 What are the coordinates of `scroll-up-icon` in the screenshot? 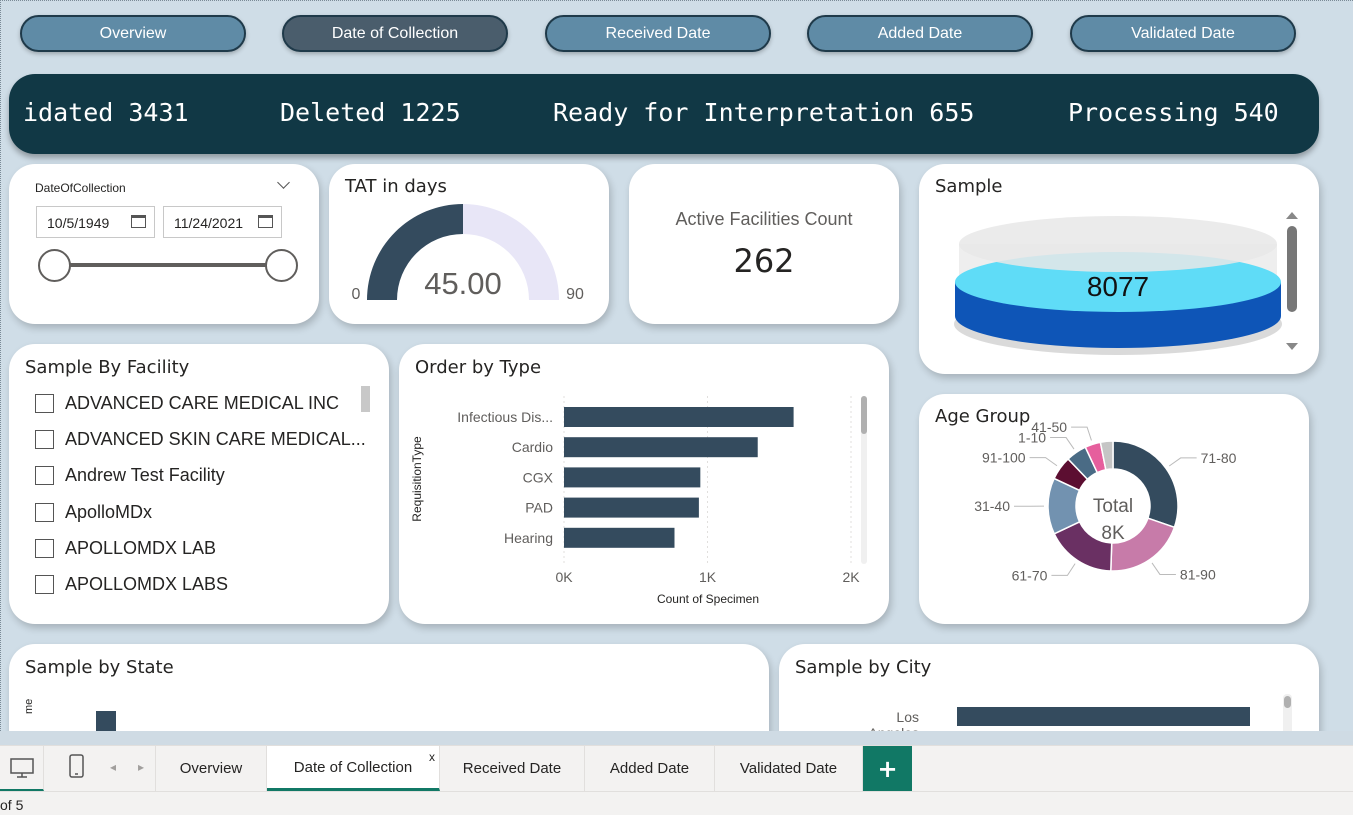 It's located at (1292, 215).